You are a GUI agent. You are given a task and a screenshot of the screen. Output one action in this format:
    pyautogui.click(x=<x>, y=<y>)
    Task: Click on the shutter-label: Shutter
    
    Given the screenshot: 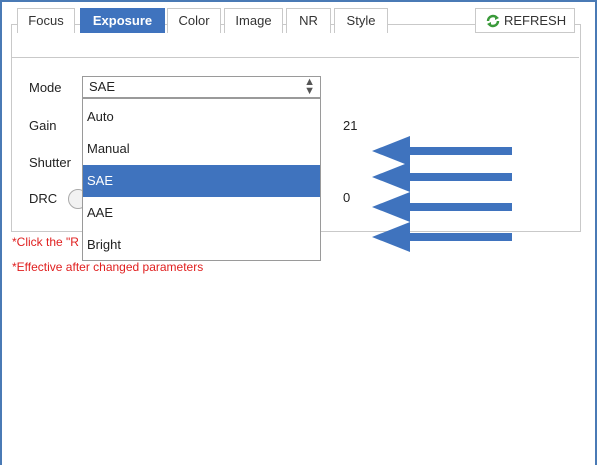 What is the action you would take?
    pyautogui.click(x=50, y=162)
    